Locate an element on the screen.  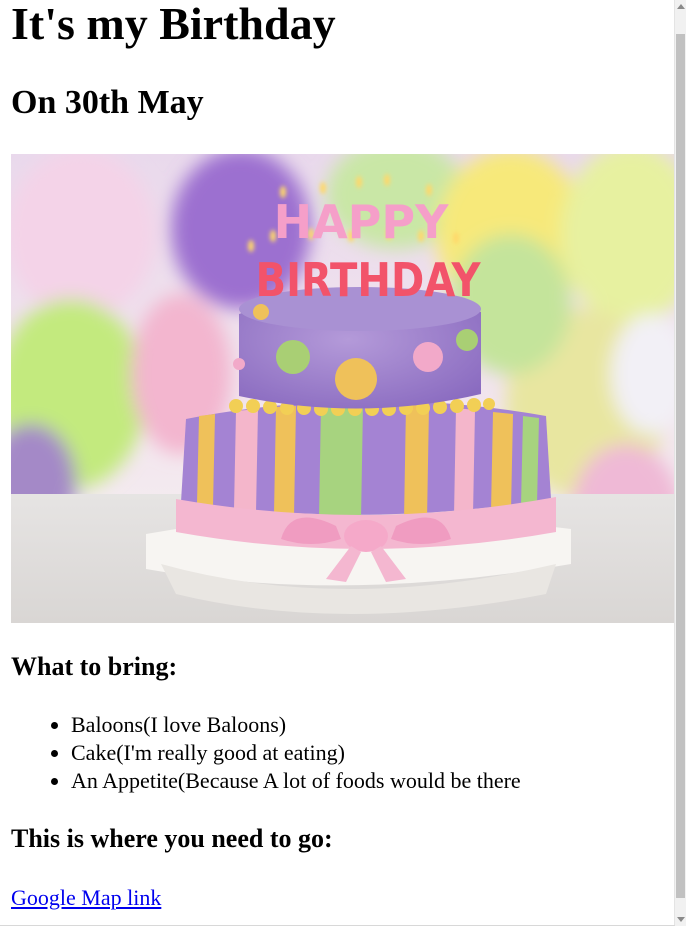
vertical-scrollbar is located at coordinates (680, 463).